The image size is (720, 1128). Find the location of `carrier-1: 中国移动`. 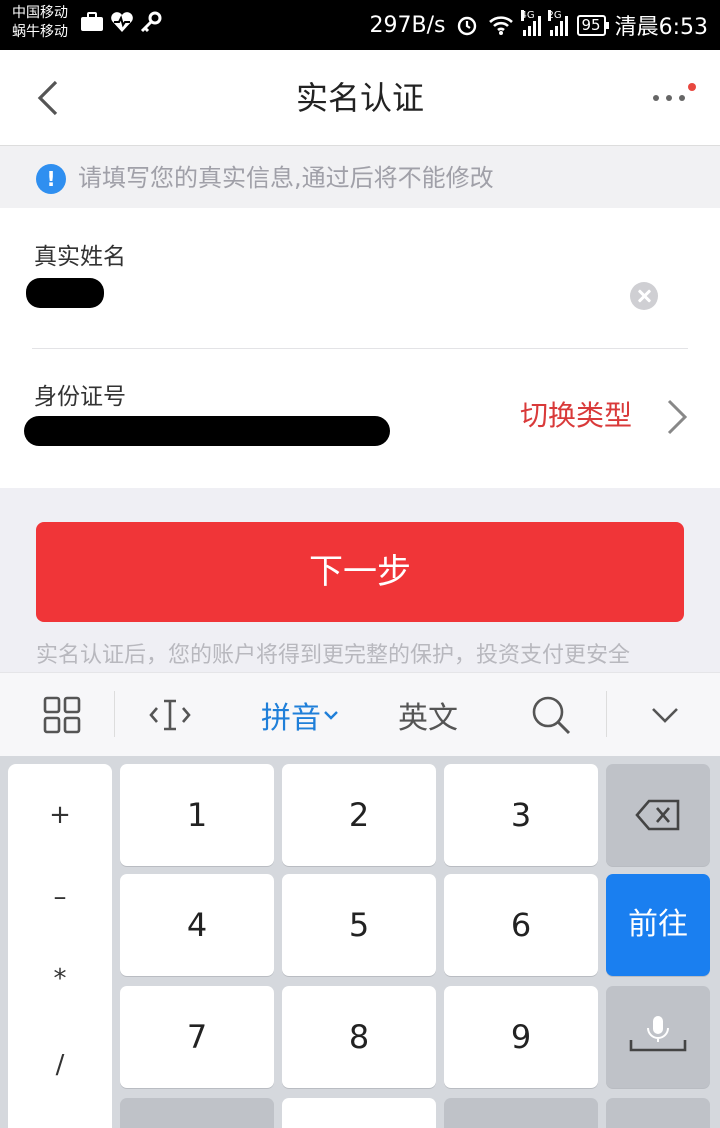

carrier-1: 中国移动 is located at coordinates (40, 13).